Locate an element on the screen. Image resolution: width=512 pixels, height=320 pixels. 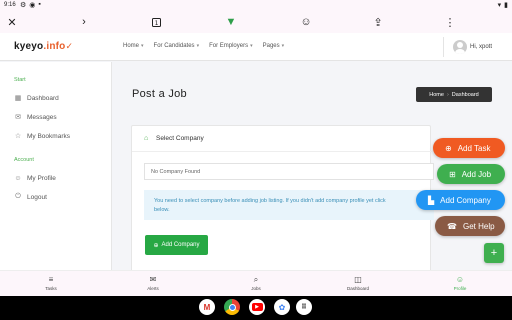
tasks-icon: ≡ is located at coordinates (51, 279).